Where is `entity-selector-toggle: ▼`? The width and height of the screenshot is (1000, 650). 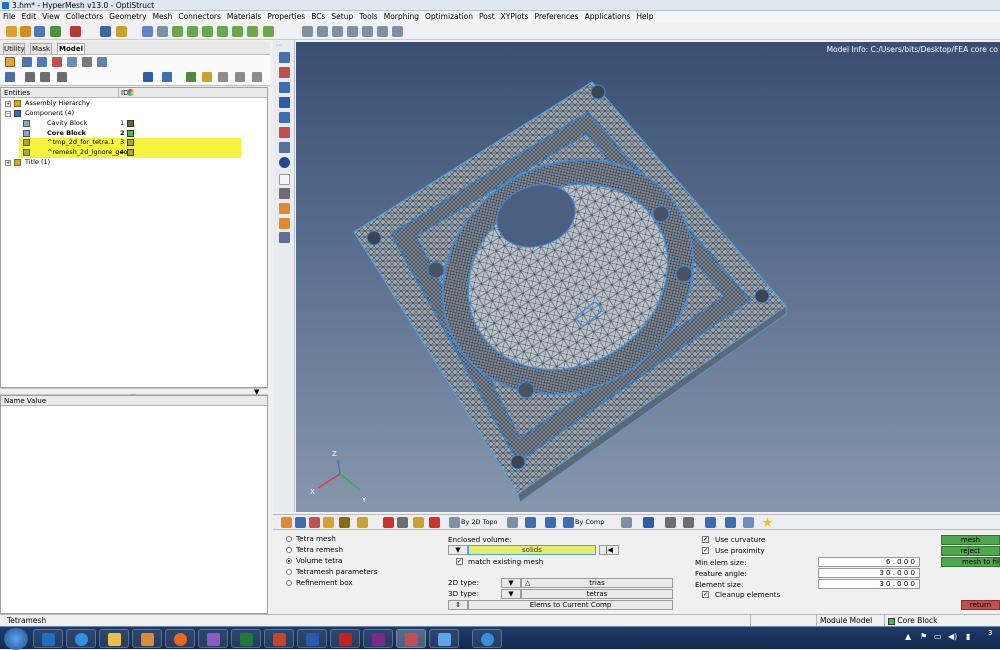 entity-selector-toggle: ▼ is located at coordinates (458, 550).